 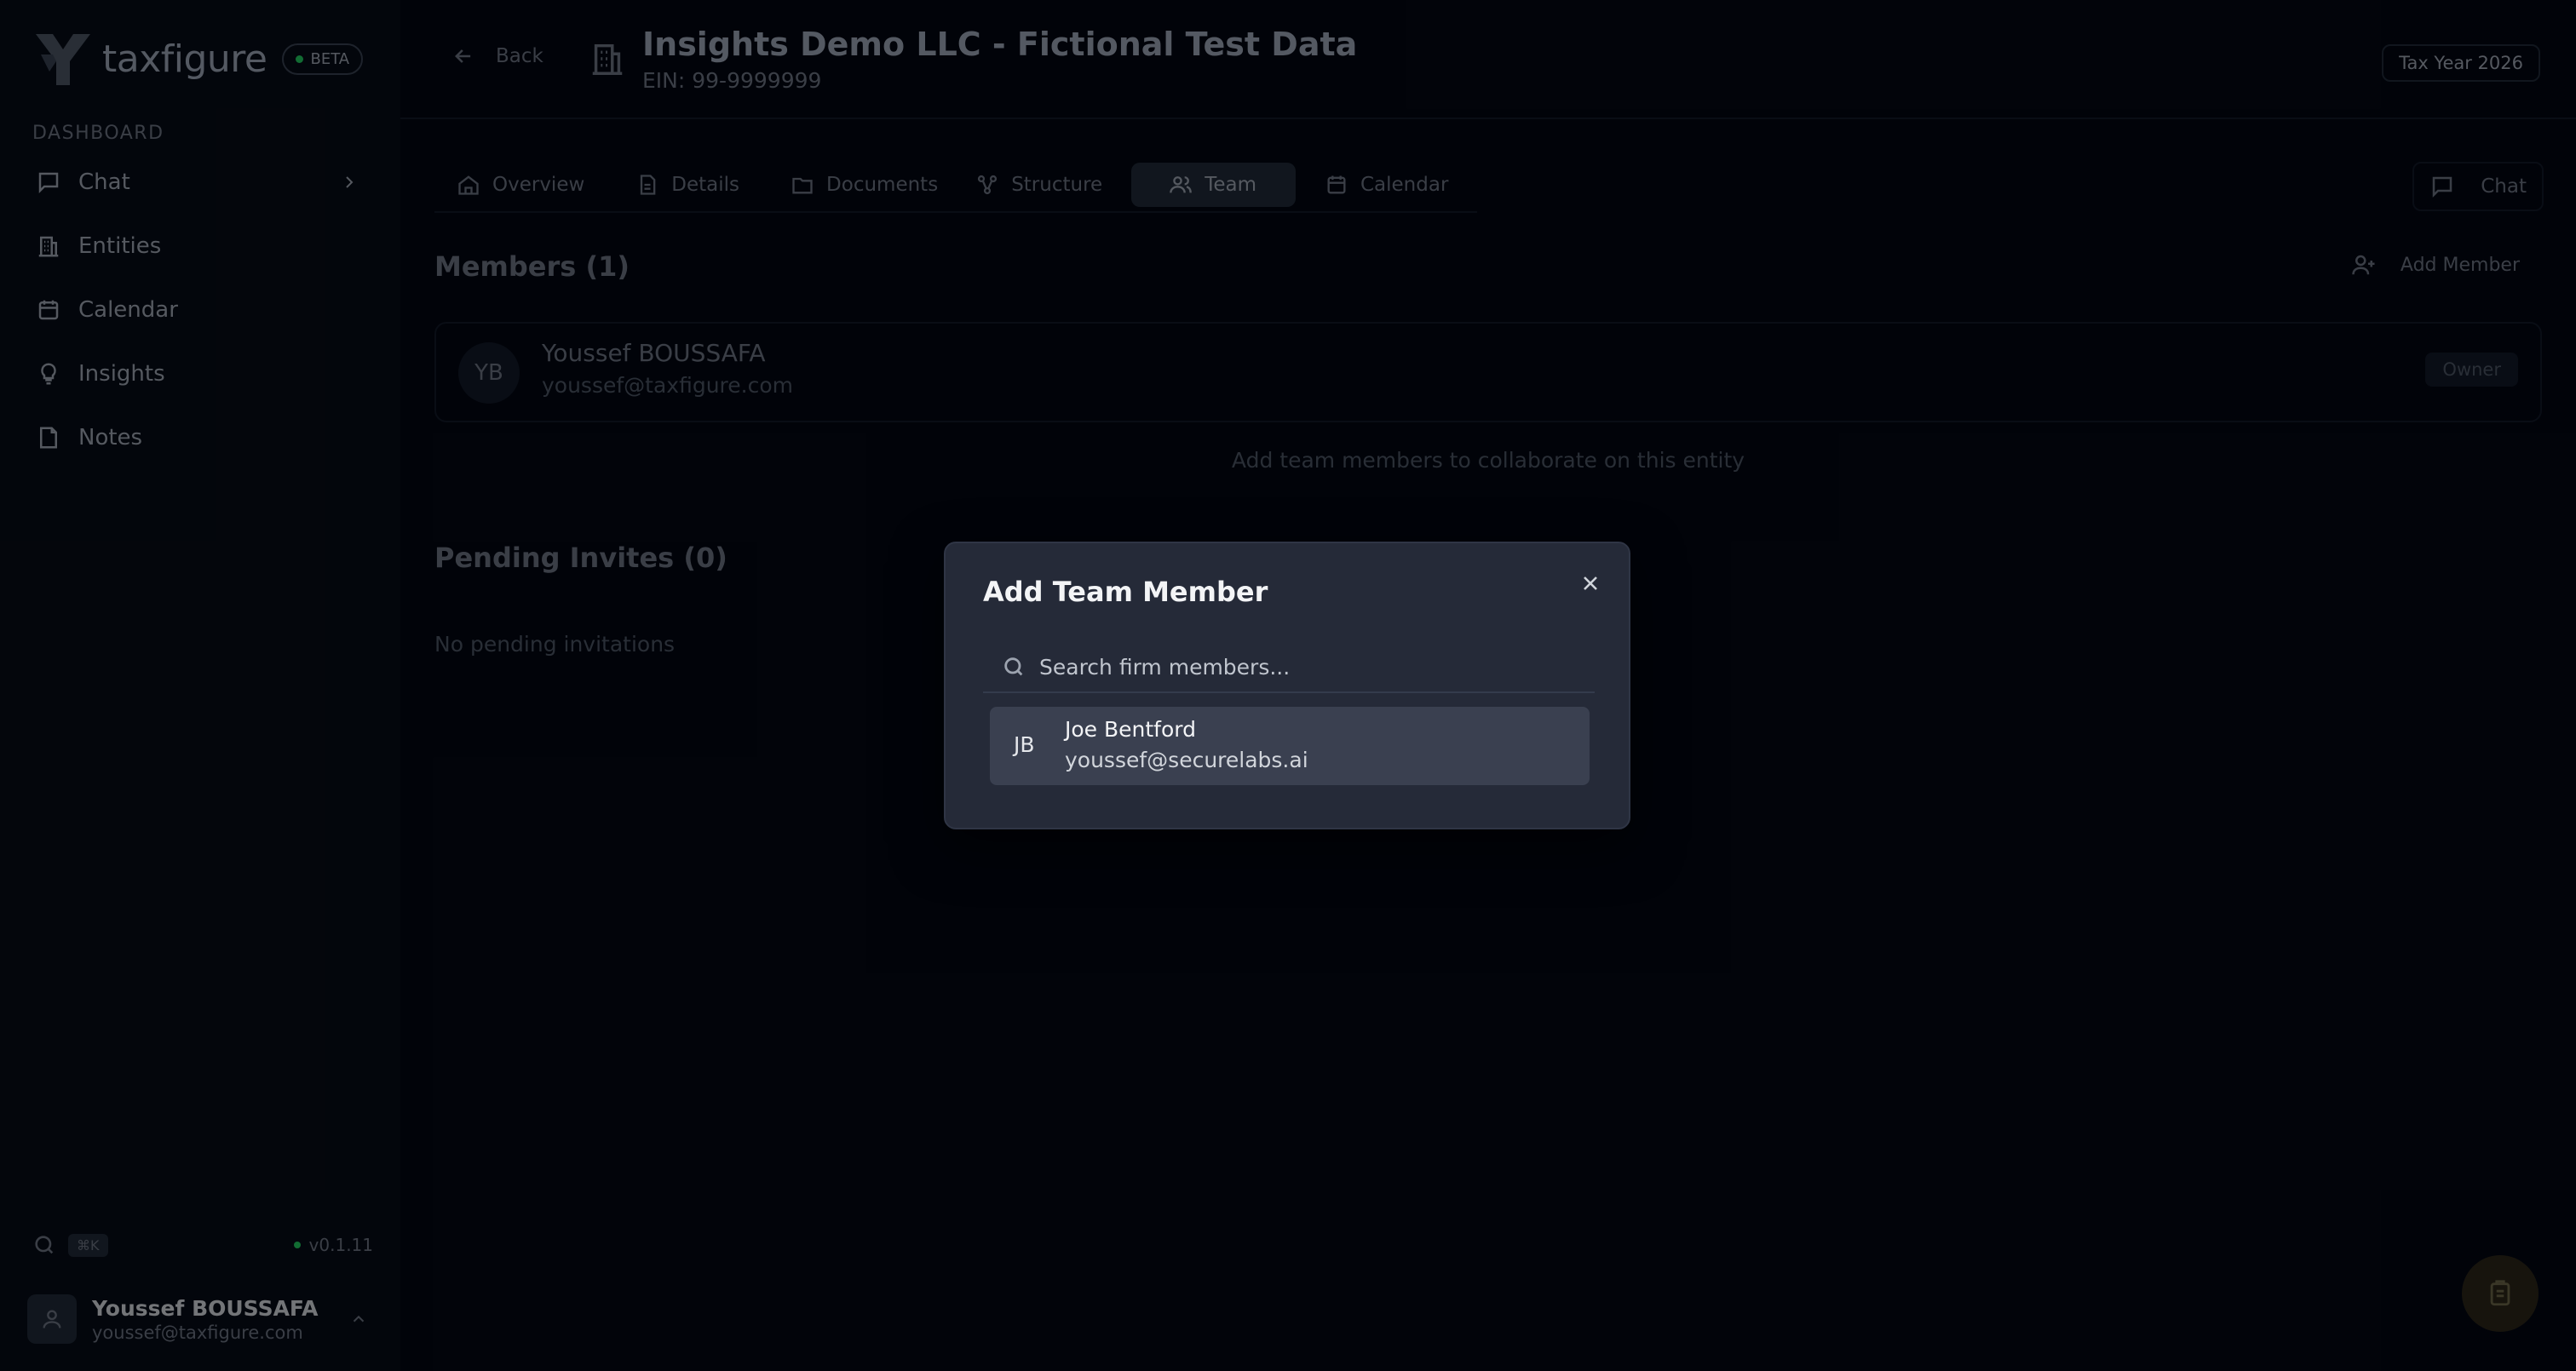 I want to click on search-icon, so click(x=1014, y=666).